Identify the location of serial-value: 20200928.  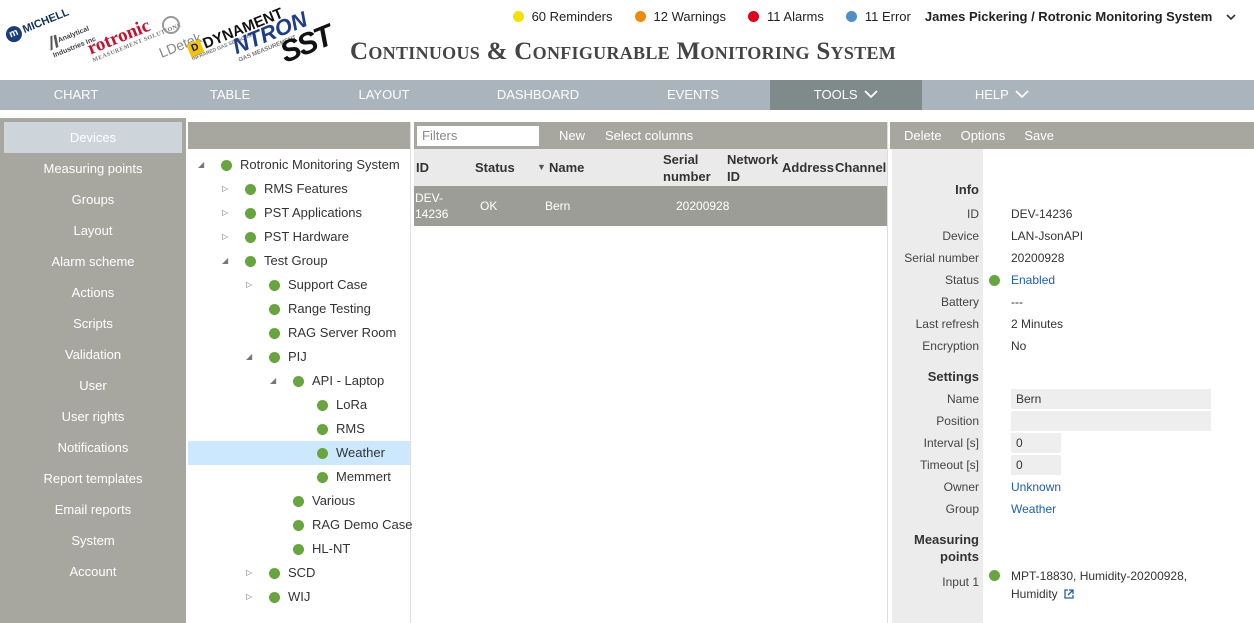
(1038, 258).